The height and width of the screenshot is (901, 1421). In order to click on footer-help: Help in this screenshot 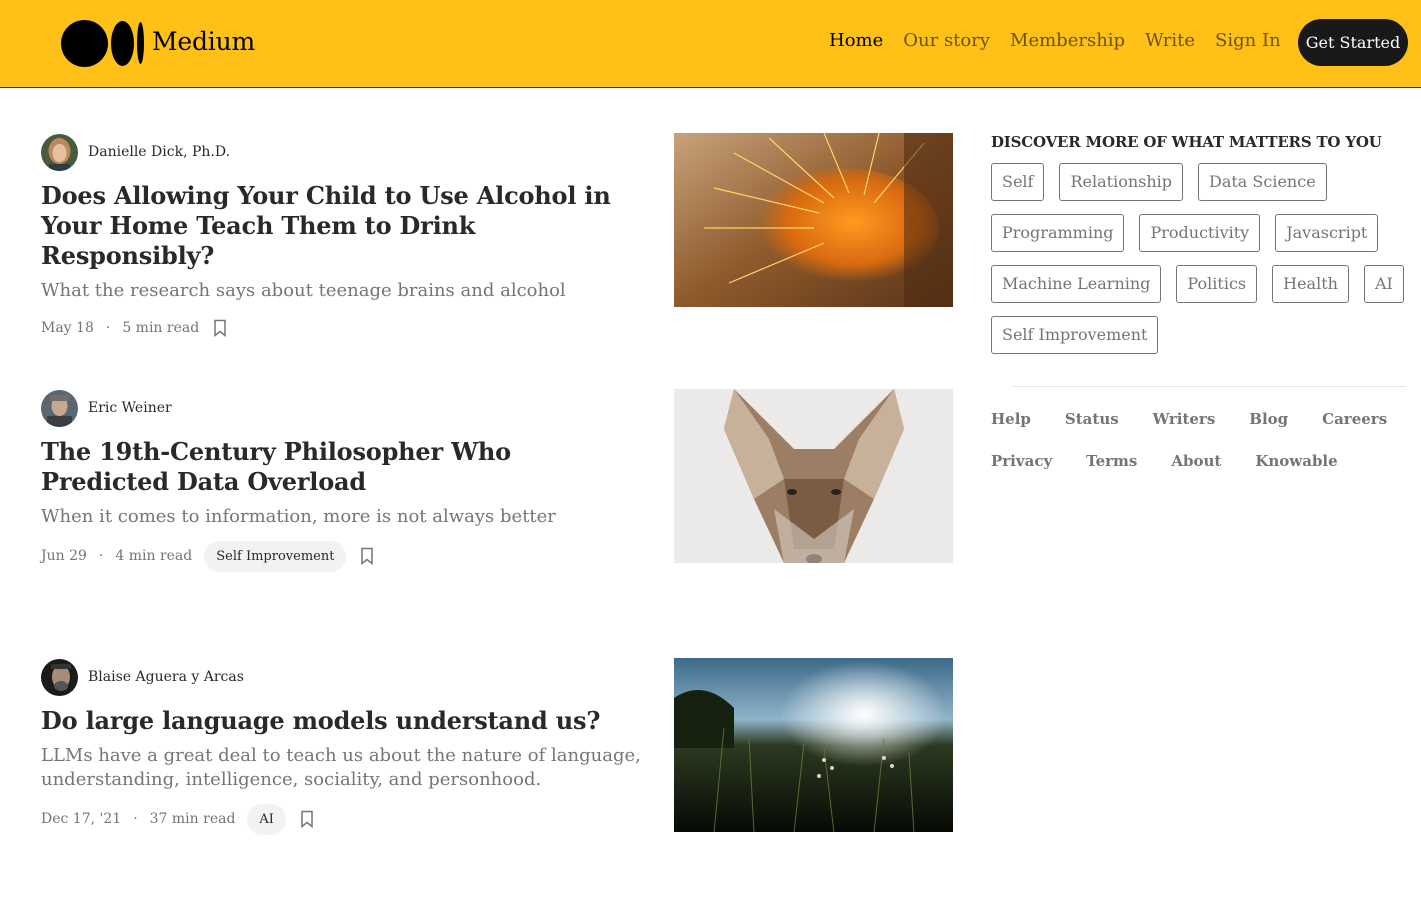, I will do `click(1011, 419)`.